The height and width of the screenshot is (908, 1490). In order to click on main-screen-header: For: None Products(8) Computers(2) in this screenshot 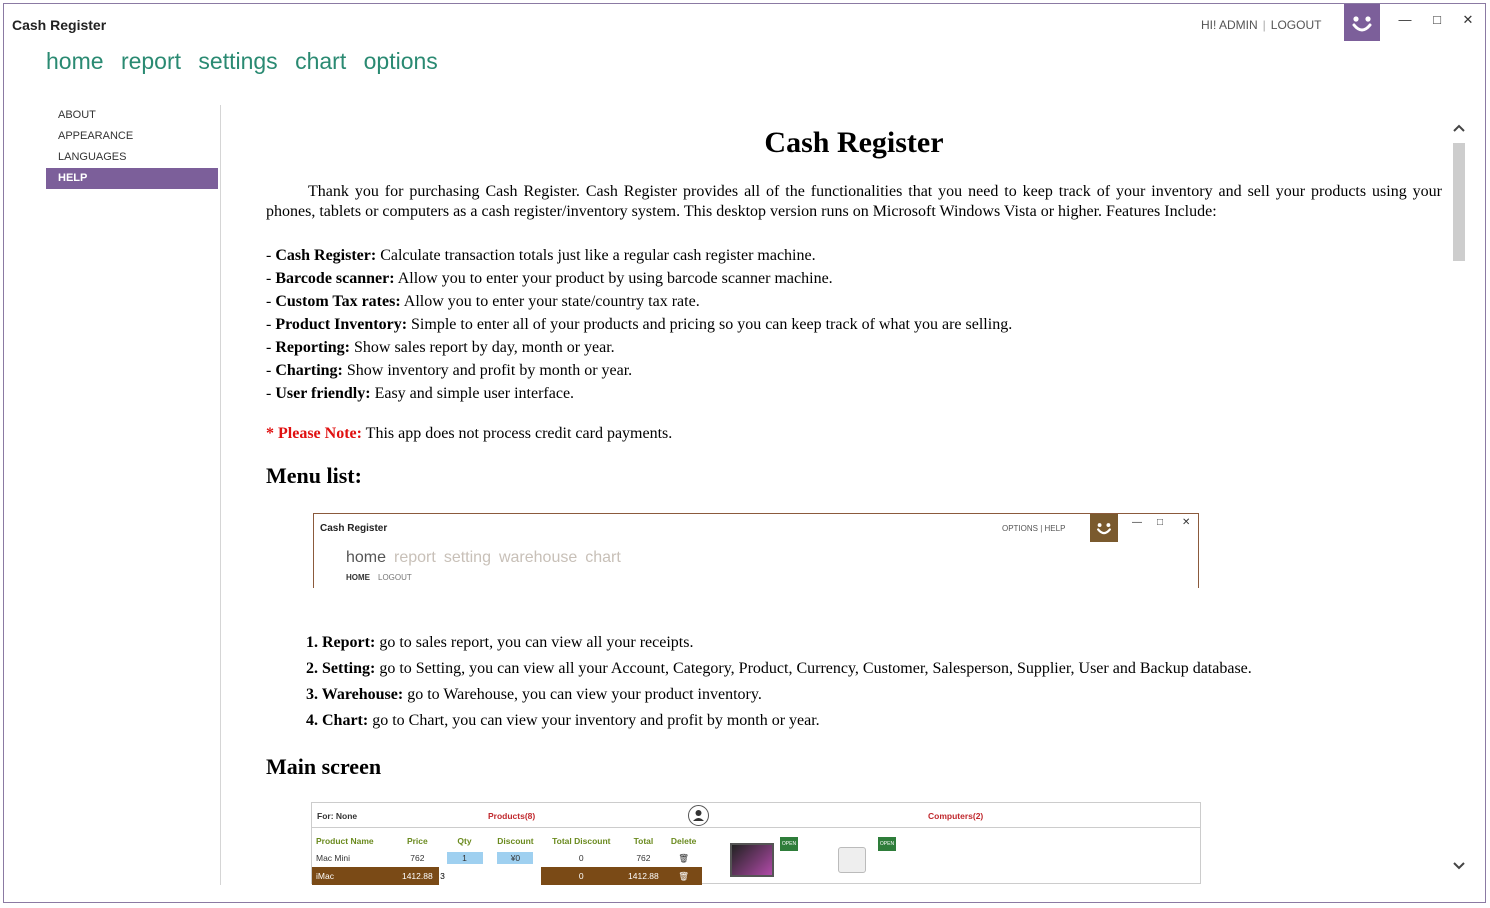, I will do `click(756, 815)`.